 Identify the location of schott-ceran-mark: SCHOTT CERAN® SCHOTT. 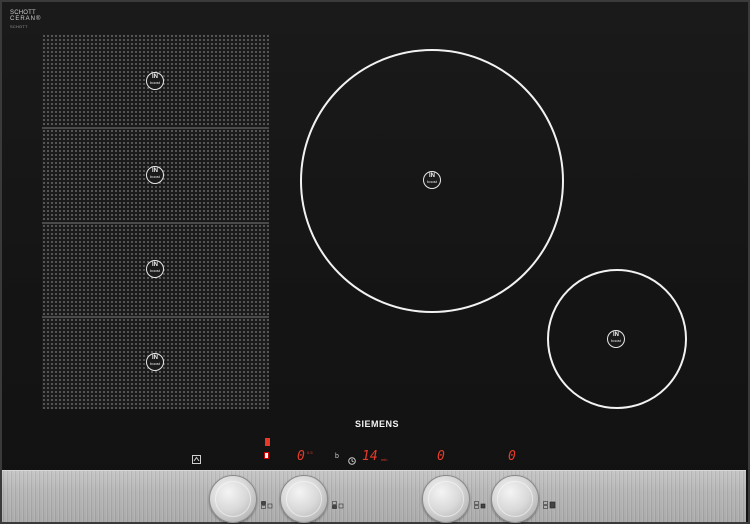
(25, 20).